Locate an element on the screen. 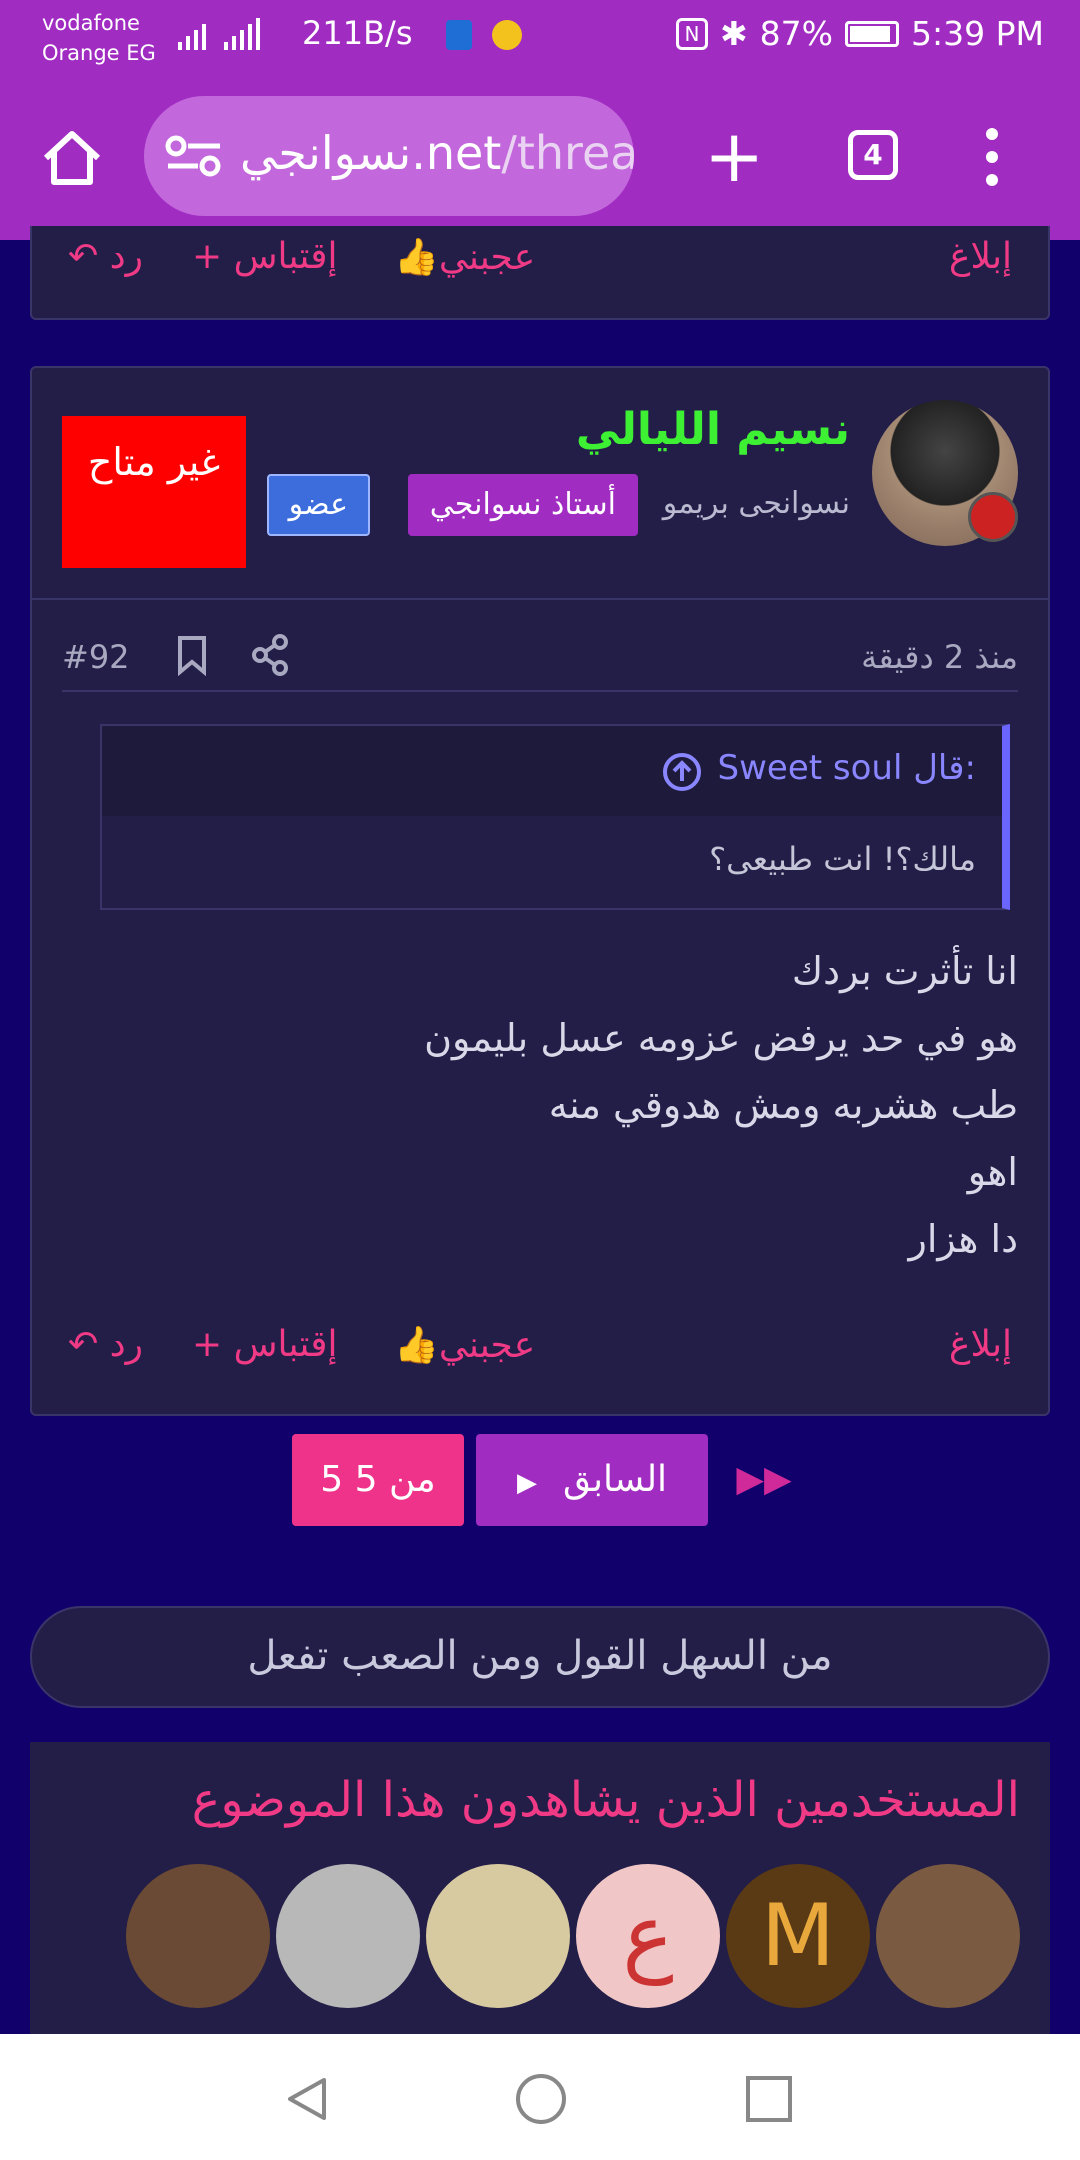 The height and width of the screenshot is (2160, 1080). carrier-line1: vodafone is located at coordinates (91, 23).